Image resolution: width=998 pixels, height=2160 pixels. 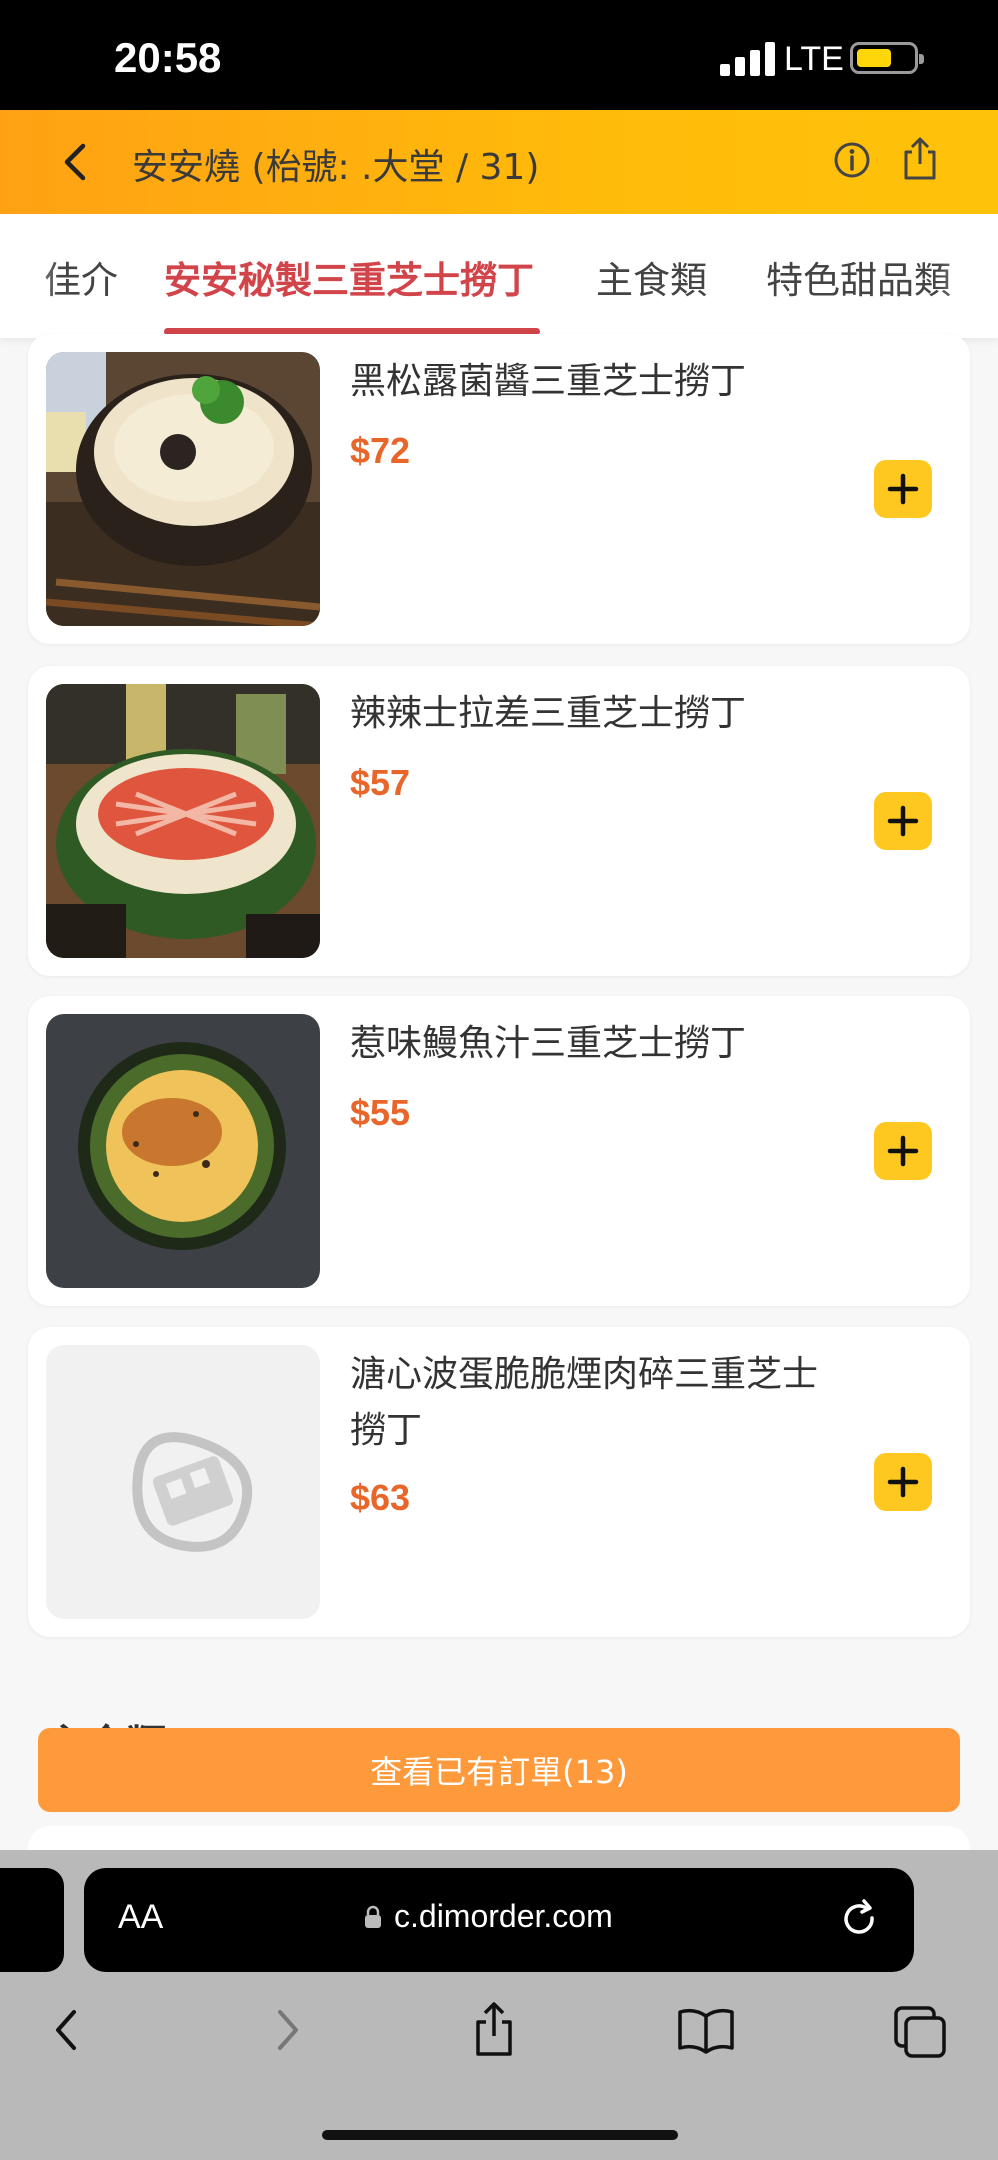 I want to click on dish-photo-placeholder, so click(x=183, y=1482).